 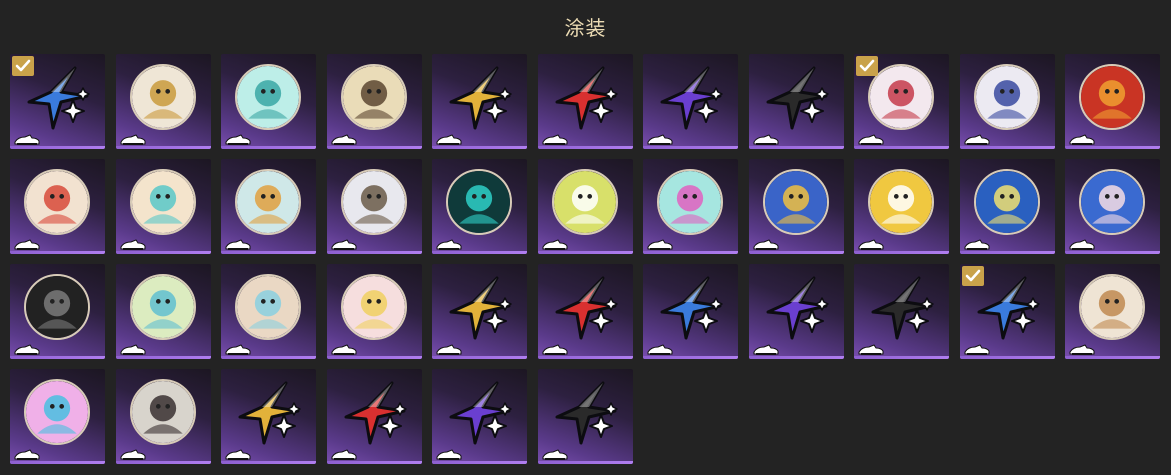 I want to click on wave-badge-icon, so click(x=162, y=307).